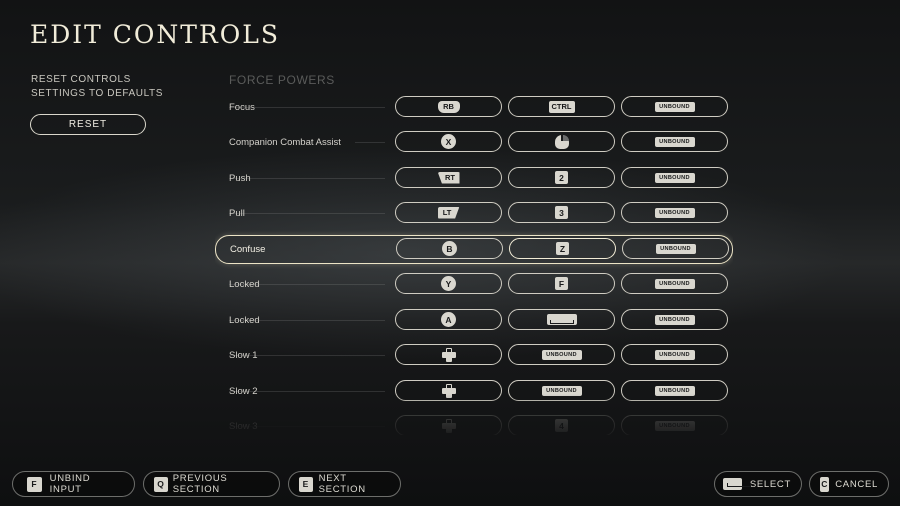 The image size is (900, 506). I want to click on key-z-icon: Z, so click(562, 248).